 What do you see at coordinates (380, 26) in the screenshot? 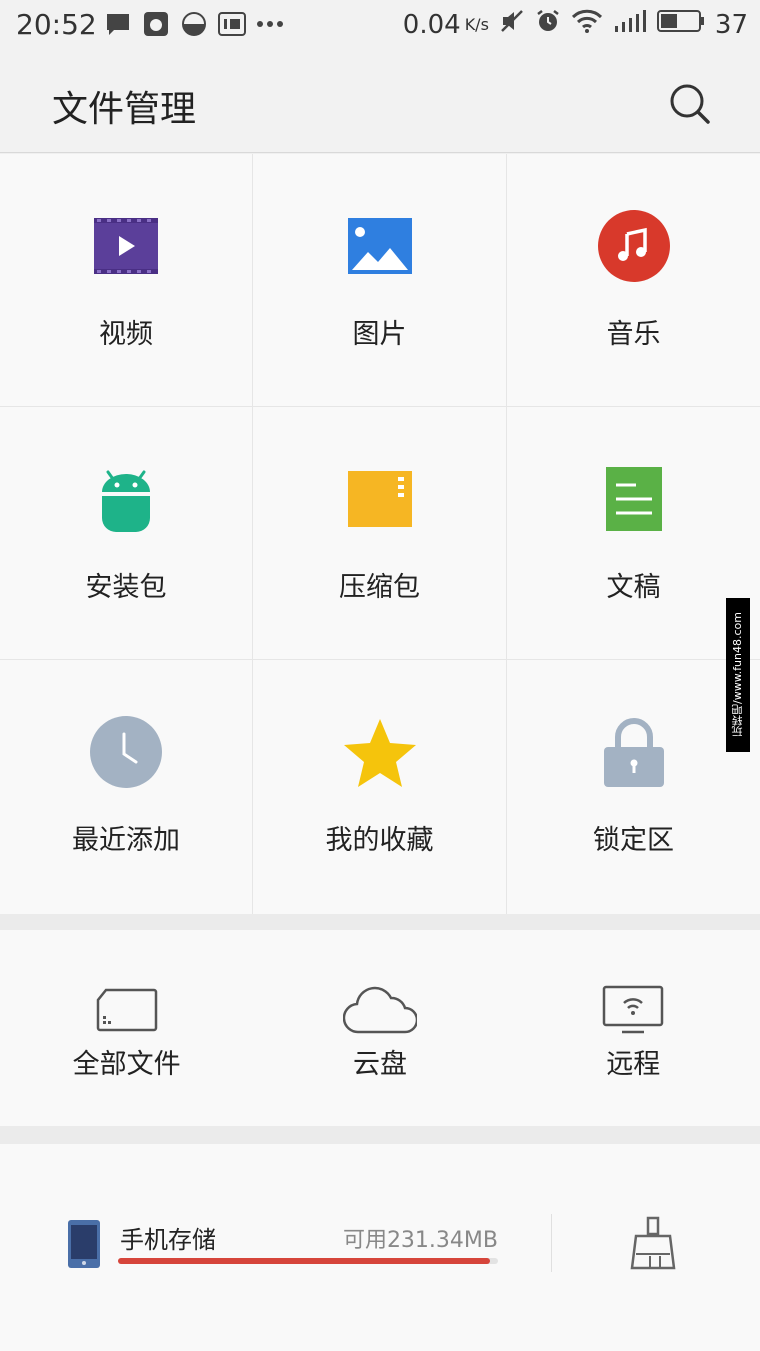
I see `status-bar: 20:52 0.04 K/s 37` at bounding box center [380, 26].